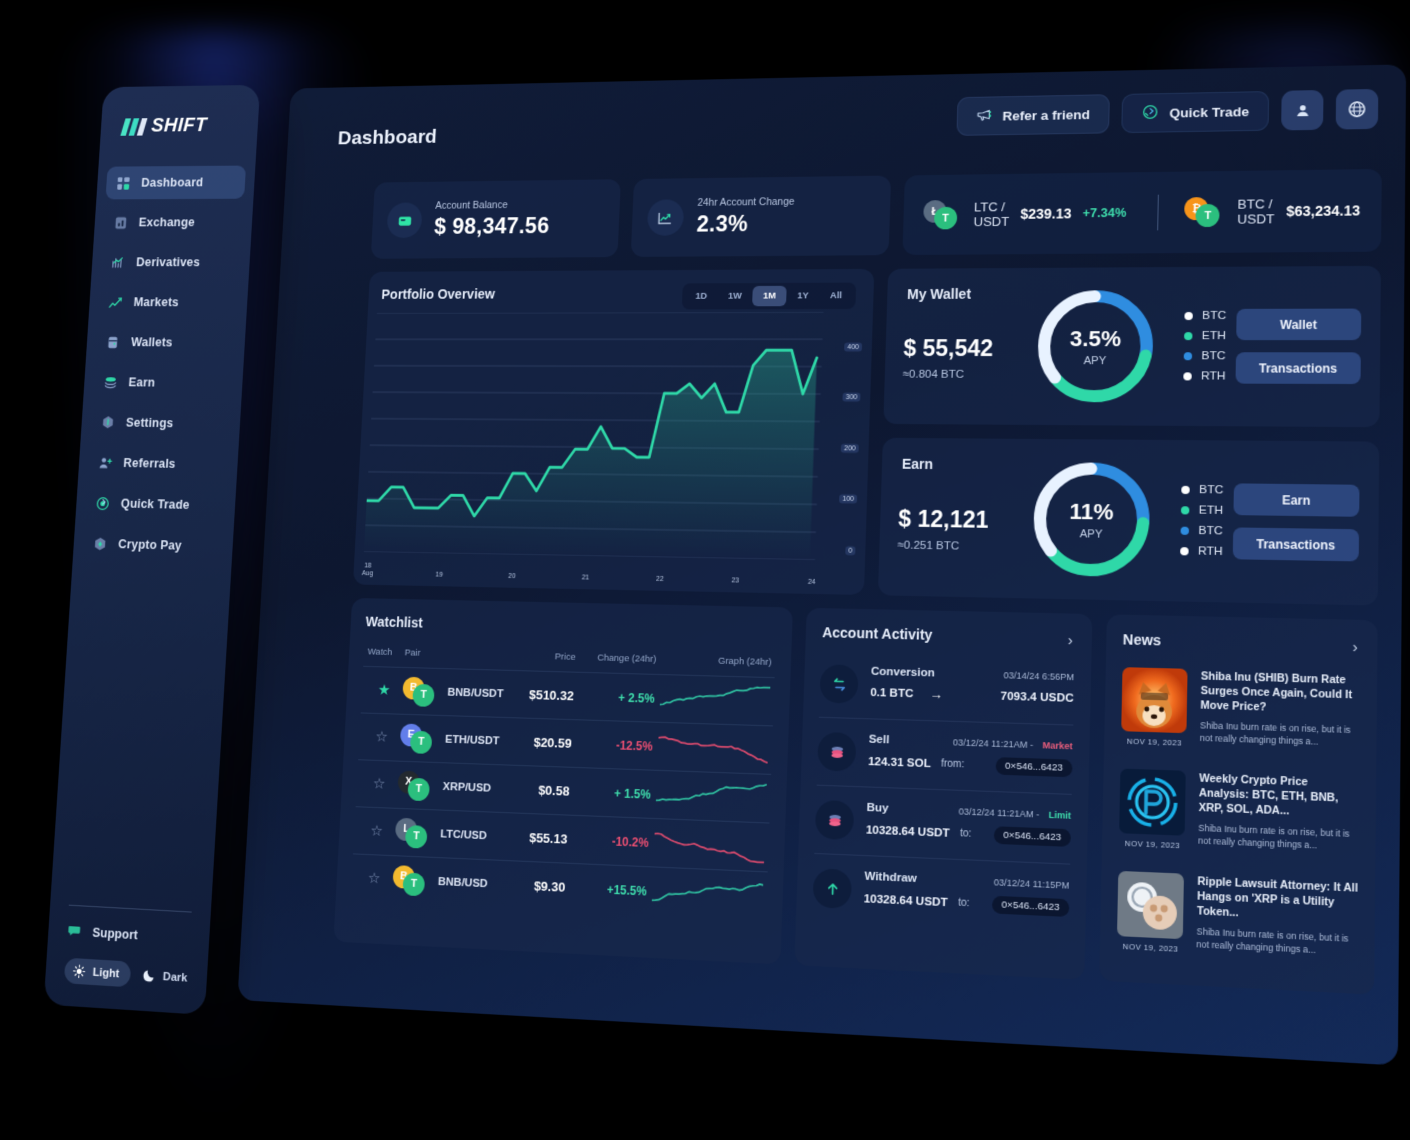 This screenshot has width=1410, height=1140. Describe the element at coordinates (1355, 647) in the screenshot. I see `news-chevron-right-icon: ›` at that location.